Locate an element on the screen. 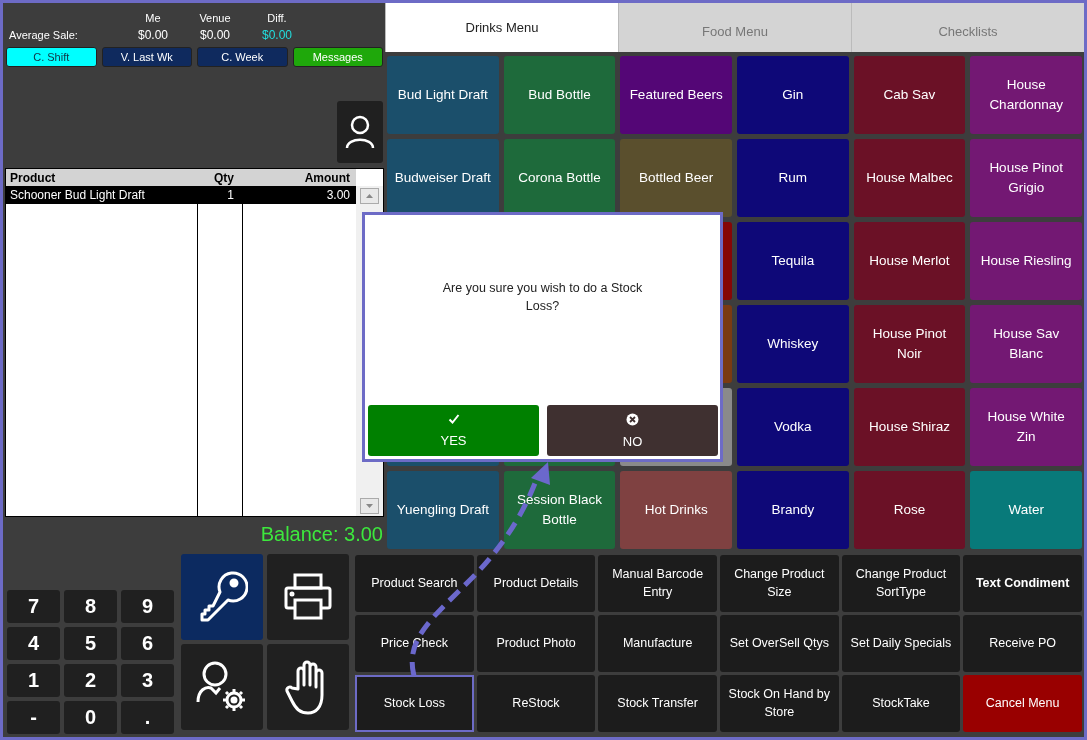  function-button: Product Photo is located at coordinates (536, 643).